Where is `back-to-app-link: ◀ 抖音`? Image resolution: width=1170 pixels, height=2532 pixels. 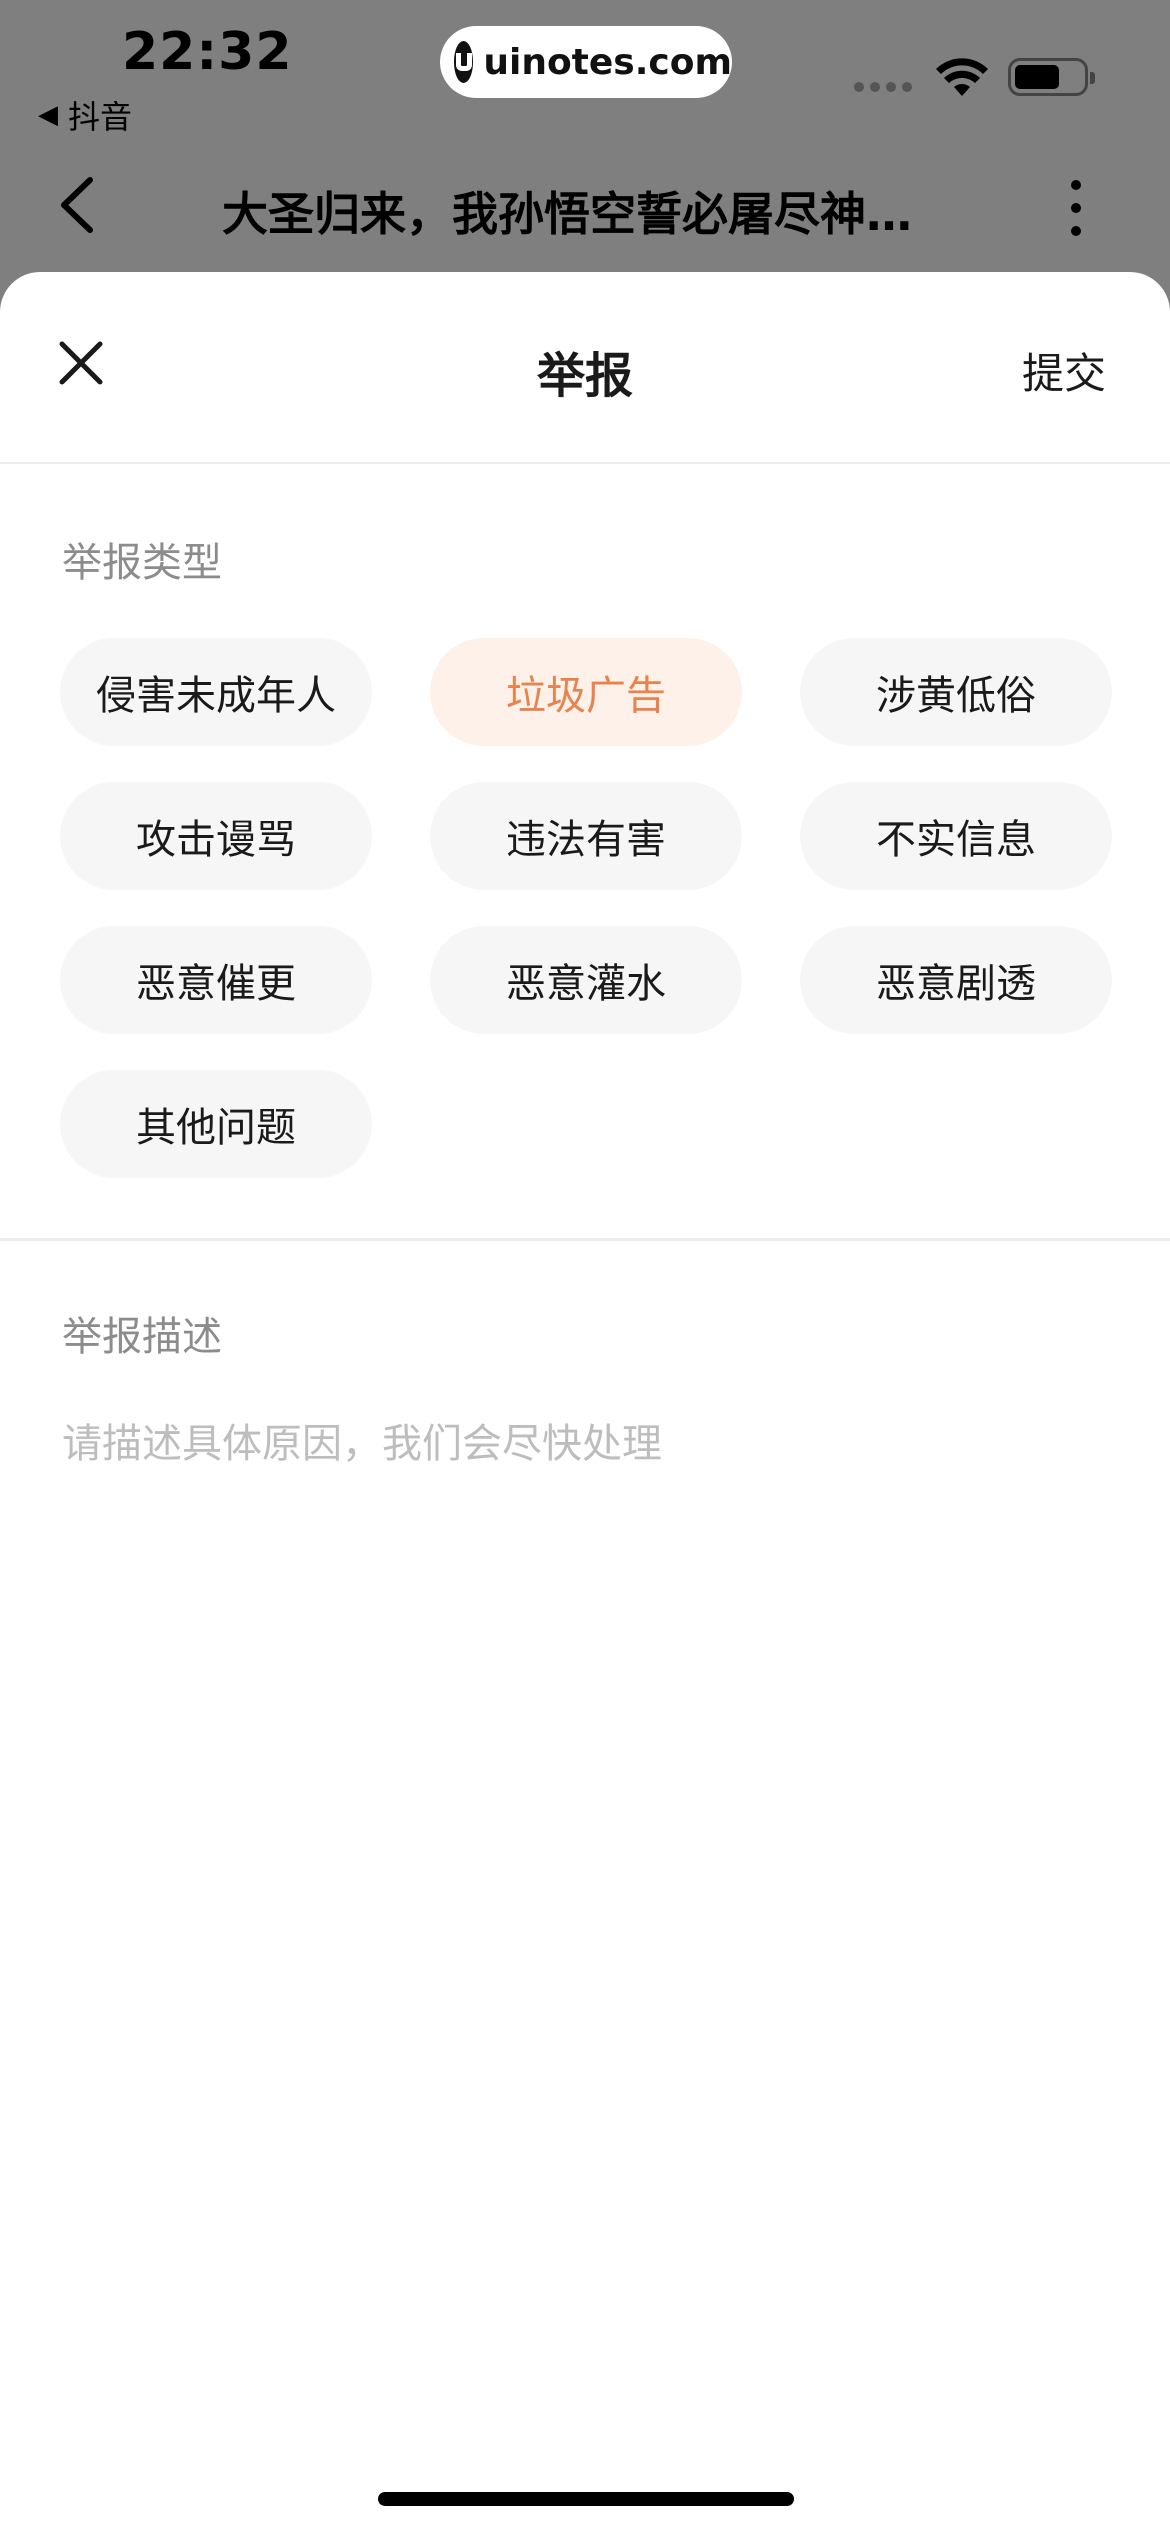
back-to-app-link: ◀ 抖音 is located at coordinates (85, 115).